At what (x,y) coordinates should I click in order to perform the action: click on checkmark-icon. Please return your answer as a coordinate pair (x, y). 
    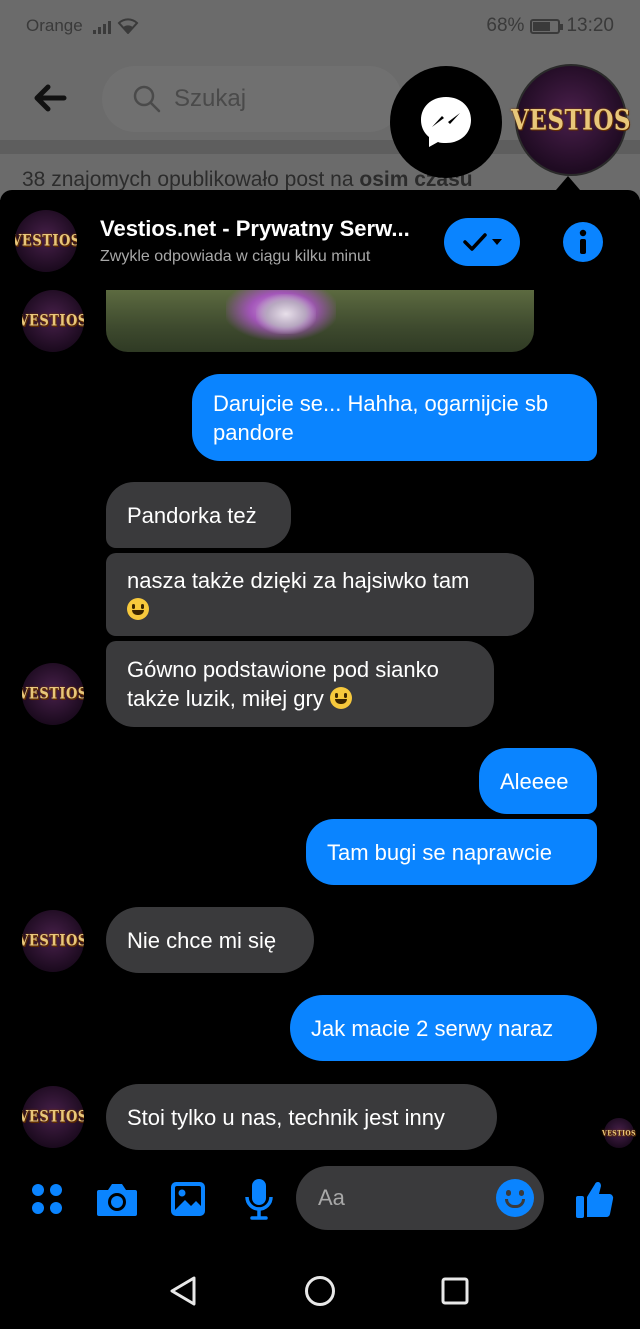
    Looking at the image, I should click on (475, 242).